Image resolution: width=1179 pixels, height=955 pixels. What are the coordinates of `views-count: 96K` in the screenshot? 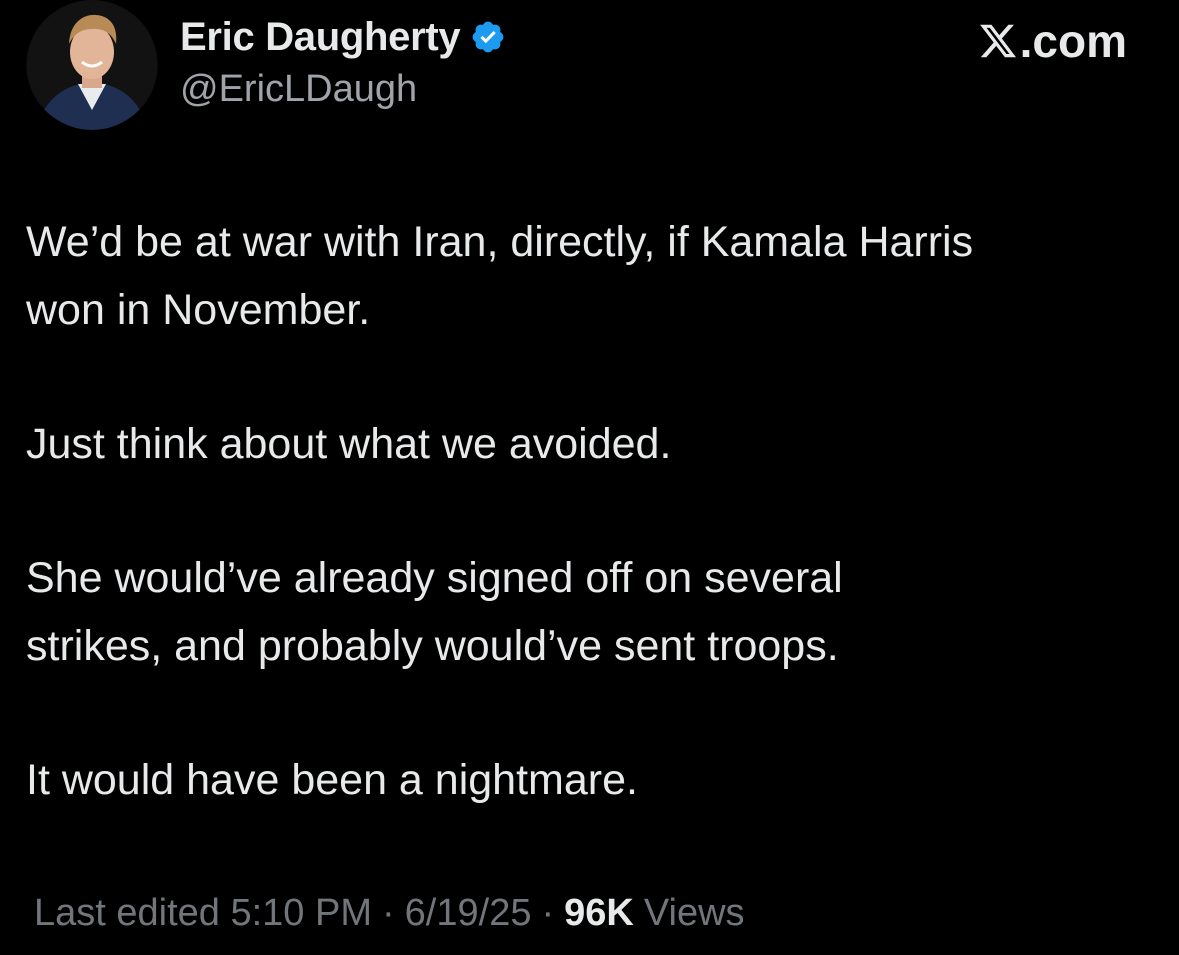 It's located at (599, 913).